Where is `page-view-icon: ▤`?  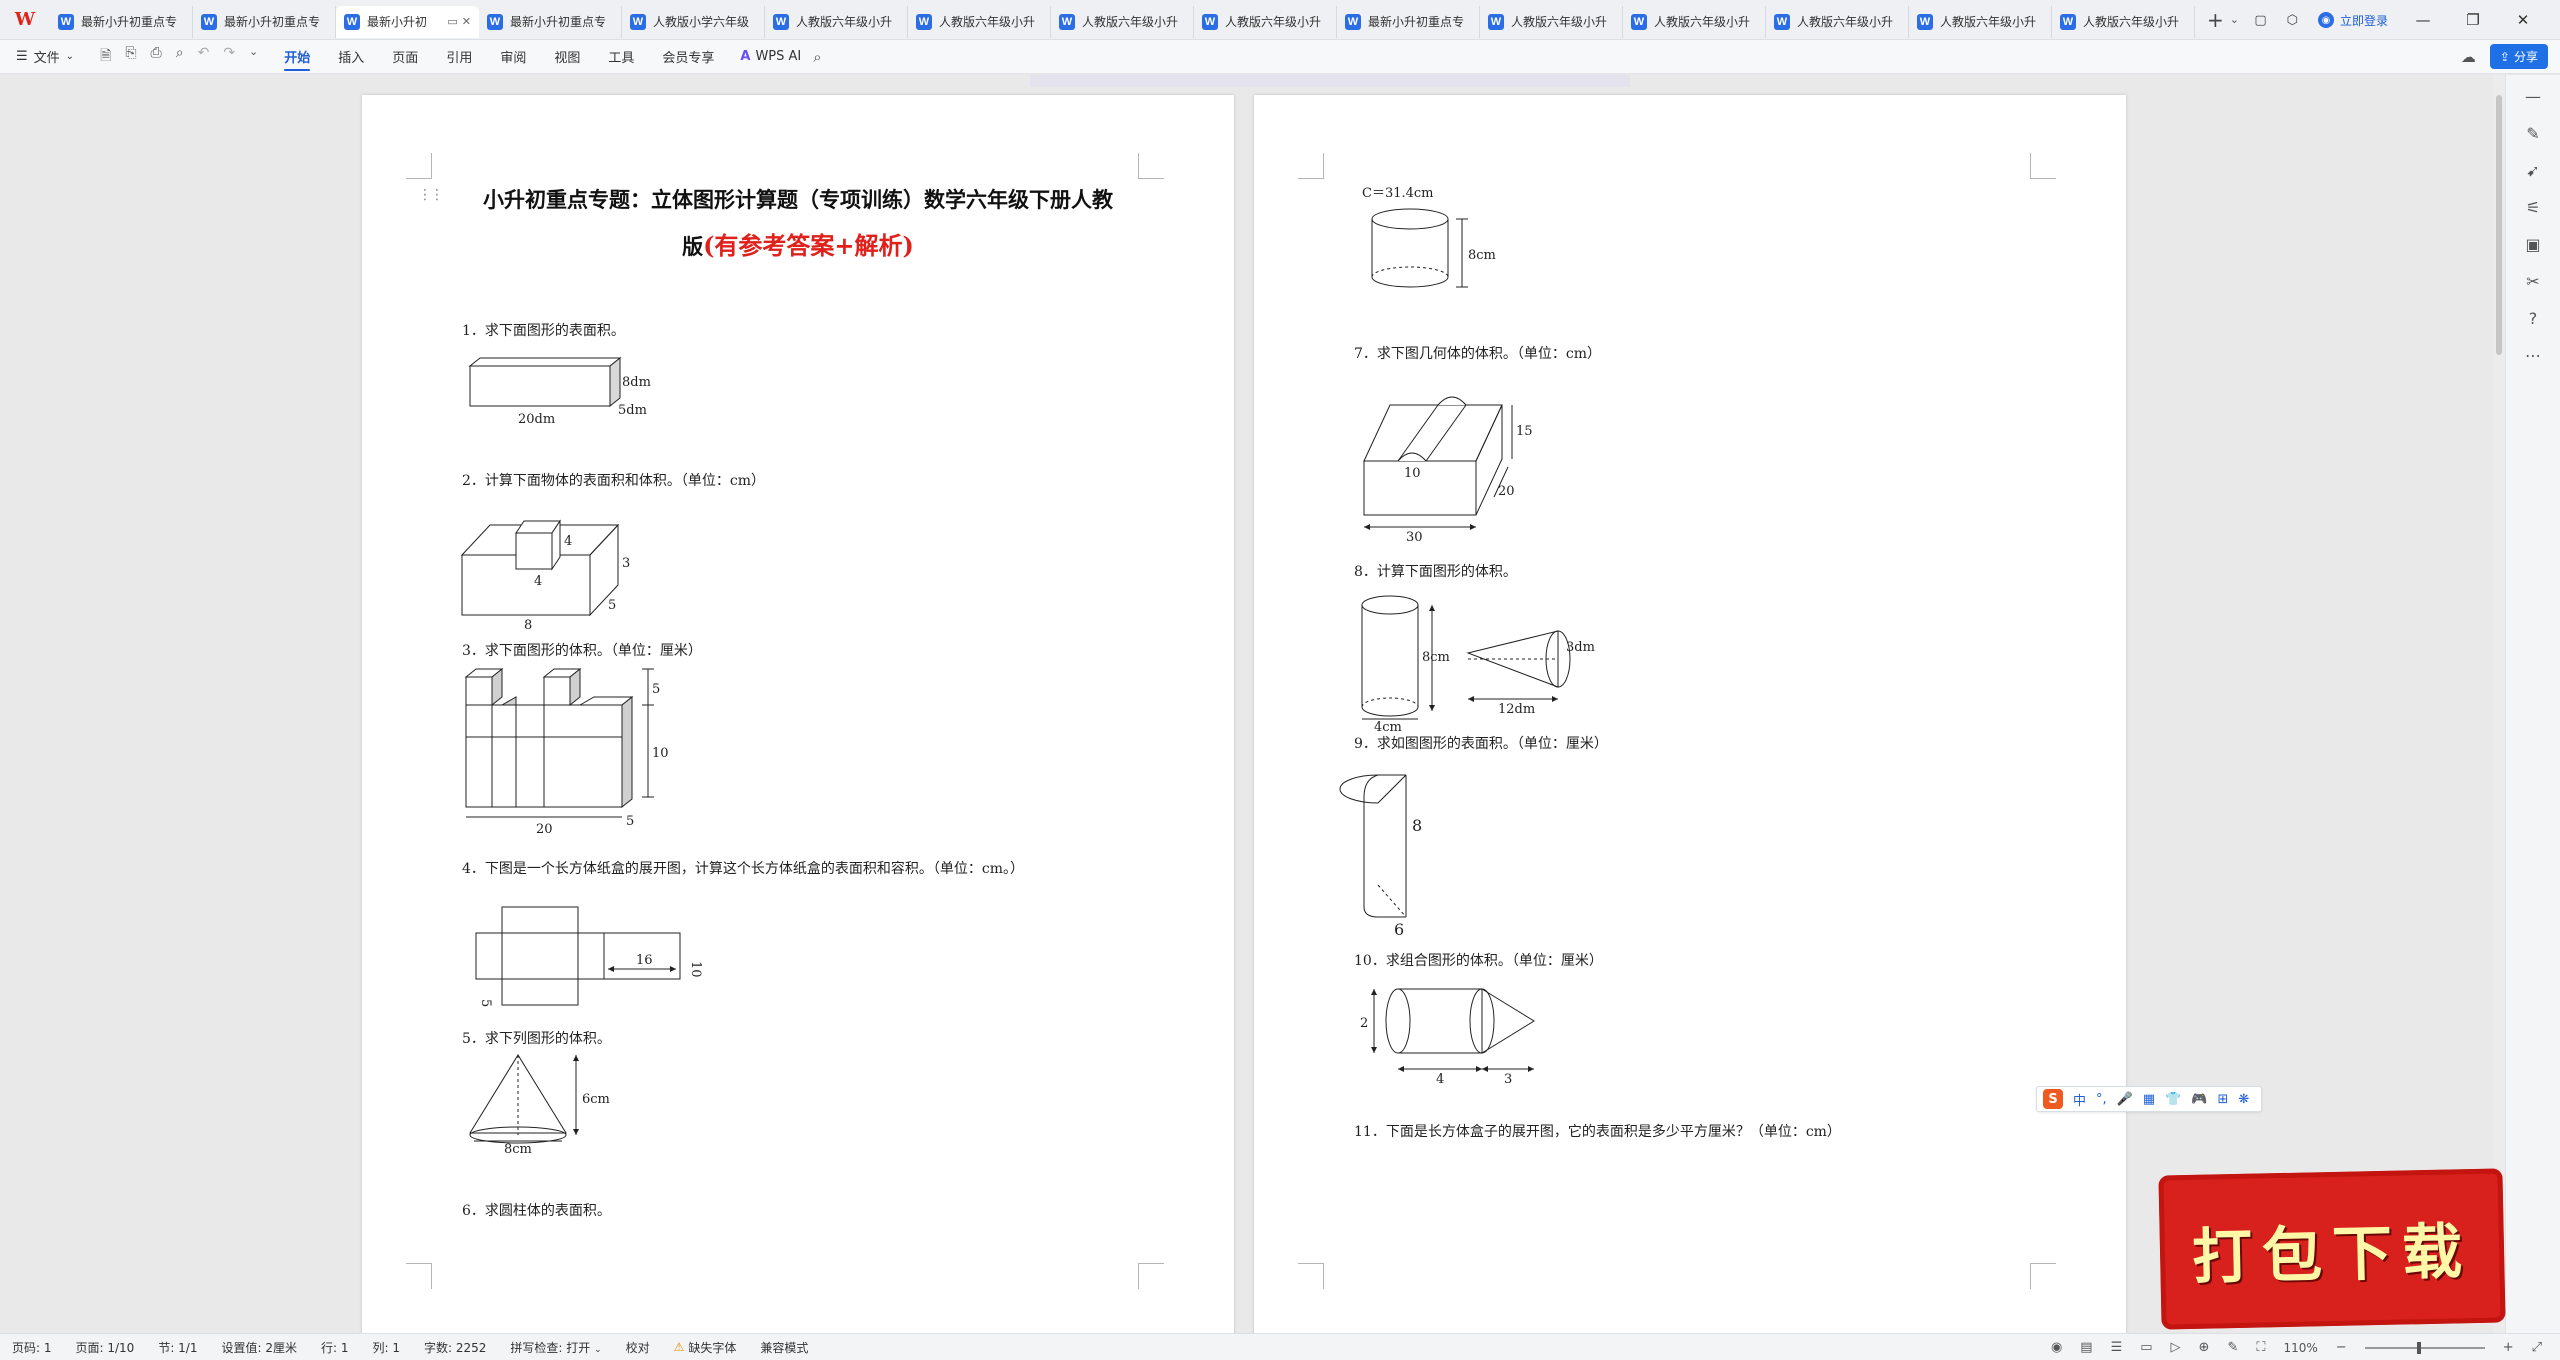
page-view-icon: ▤ is located at coordinates (2086, 1347).